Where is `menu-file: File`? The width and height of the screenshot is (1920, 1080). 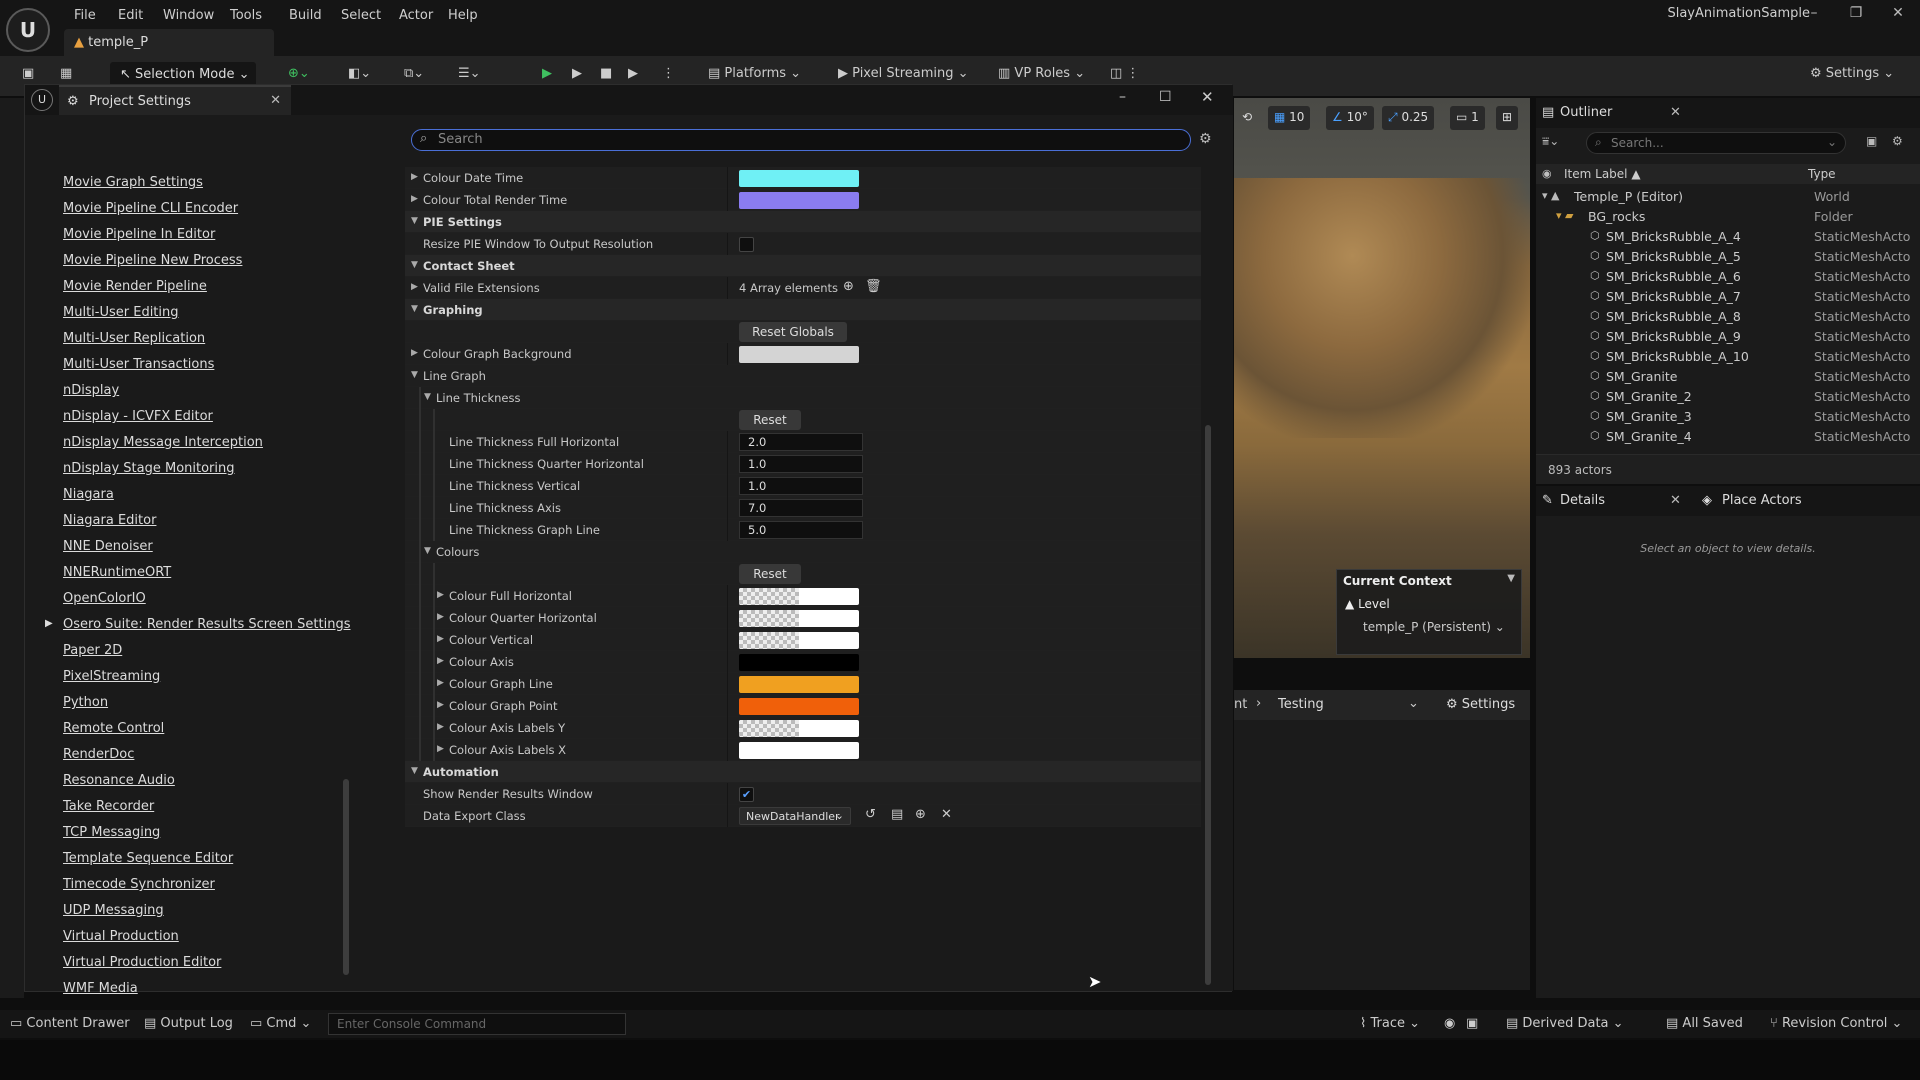
menu-file: File is located at coordinates (85, 15).